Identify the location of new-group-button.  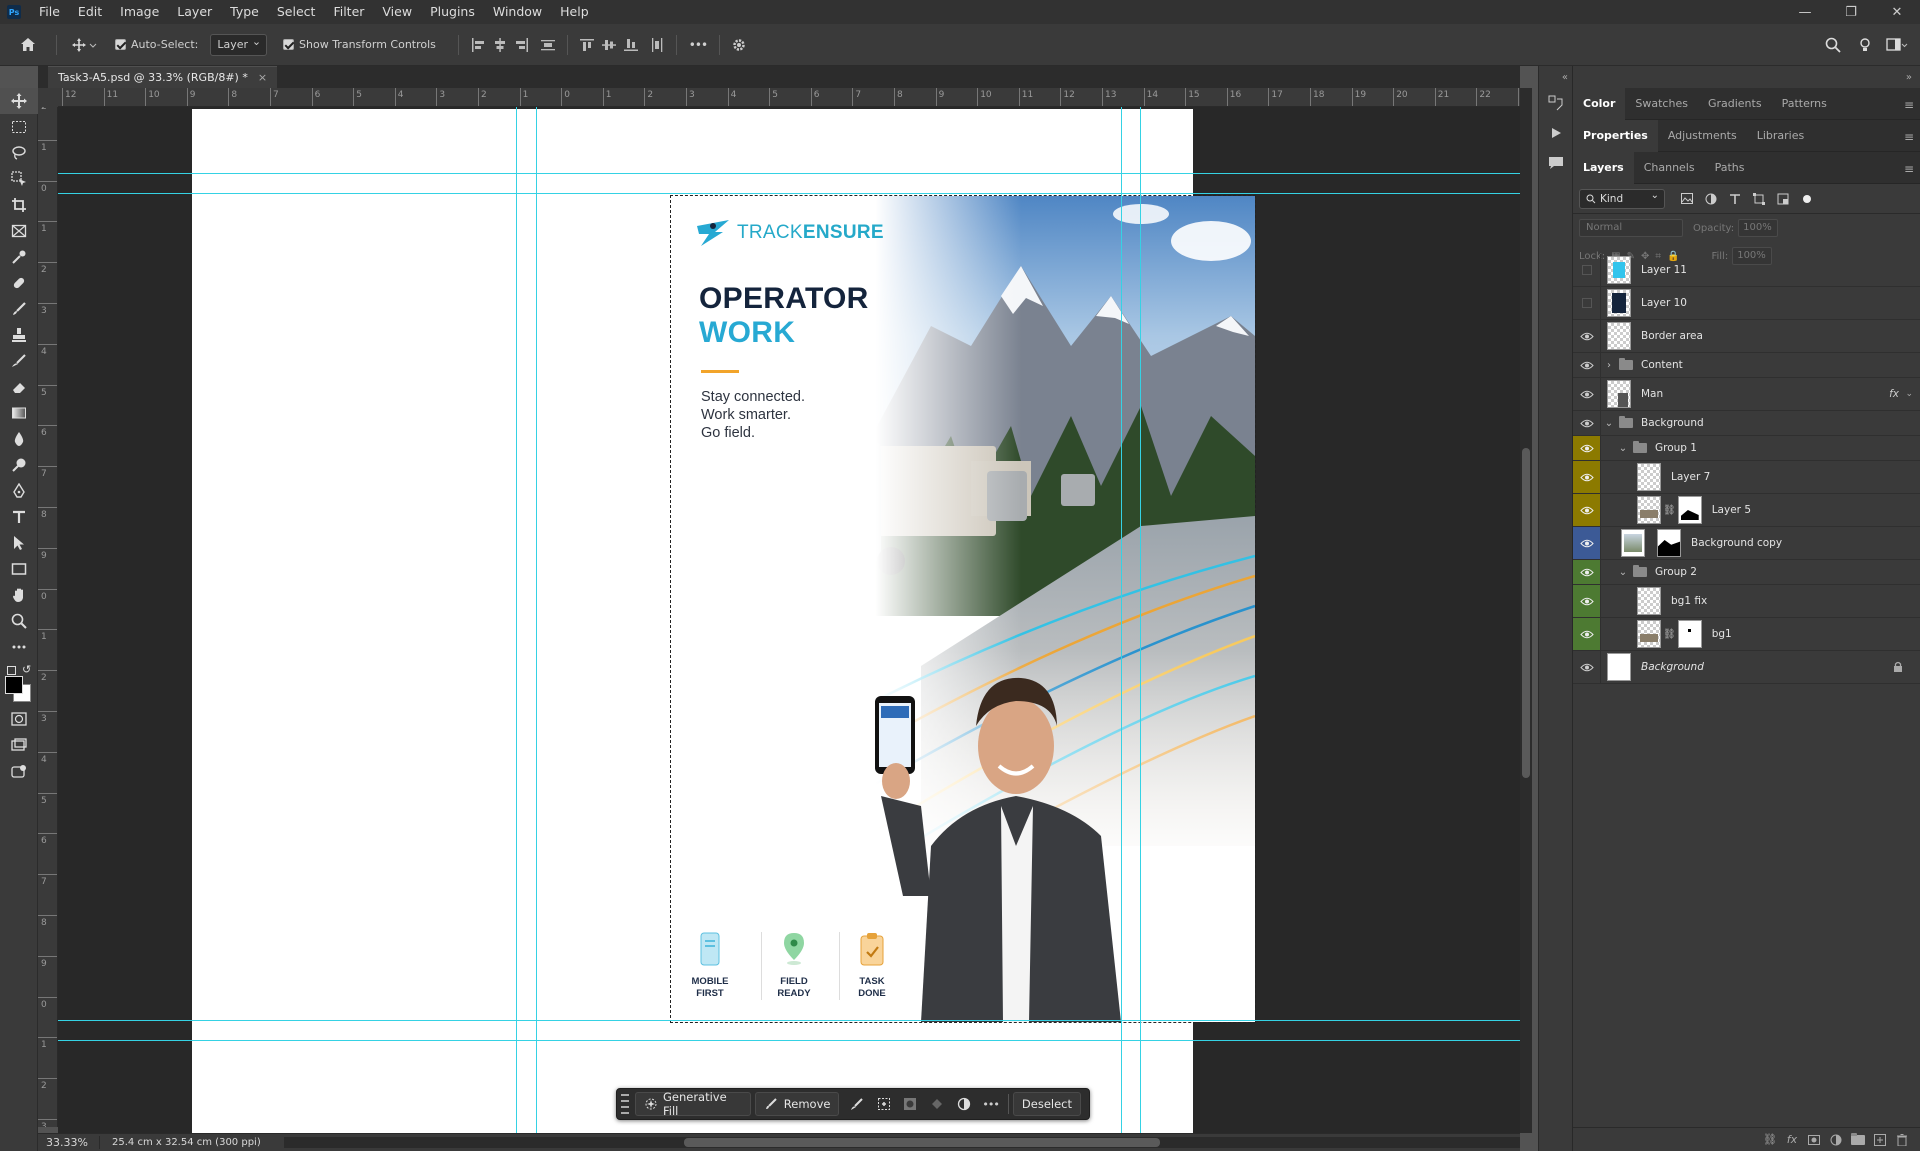
(1858, 1140).